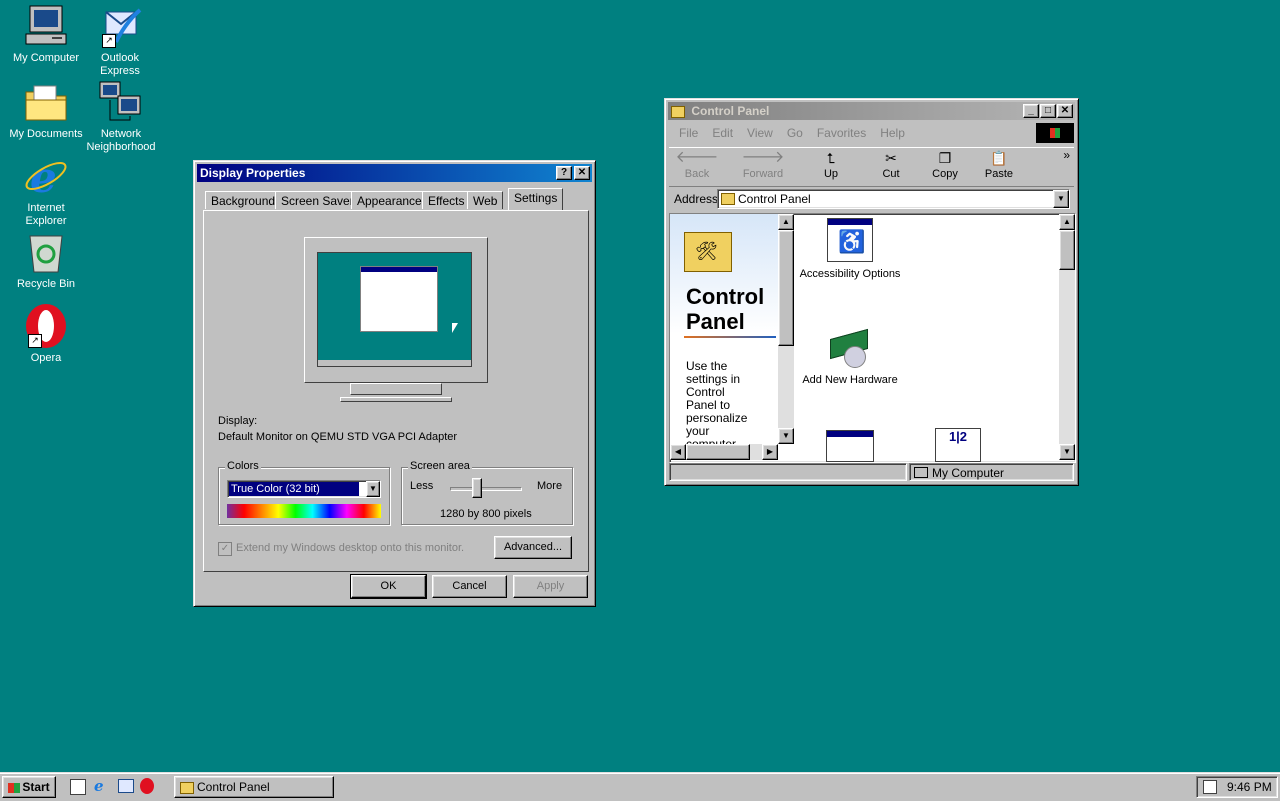 The height and width of the screenshot is (801, 1280). What do you see at coordinates (46, 109) in the screenshot?
I see `desktop-icon-my-documents: My Documents` at bounding box center [46, 109].